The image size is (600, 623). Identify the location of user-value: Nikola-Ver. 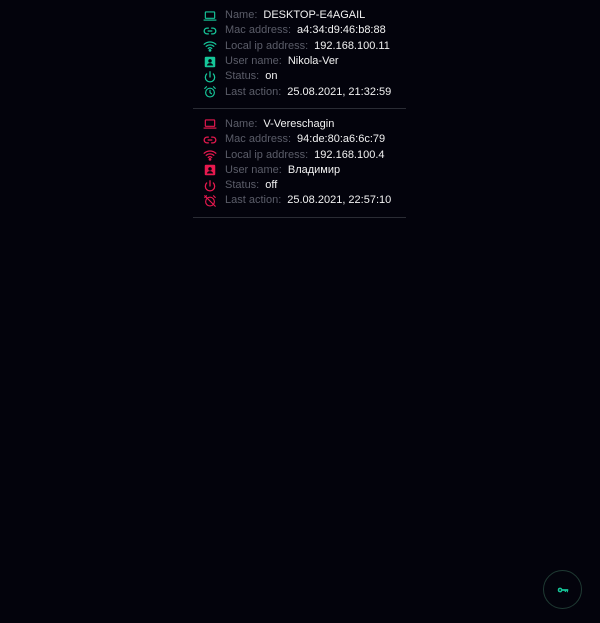
(313, 61).